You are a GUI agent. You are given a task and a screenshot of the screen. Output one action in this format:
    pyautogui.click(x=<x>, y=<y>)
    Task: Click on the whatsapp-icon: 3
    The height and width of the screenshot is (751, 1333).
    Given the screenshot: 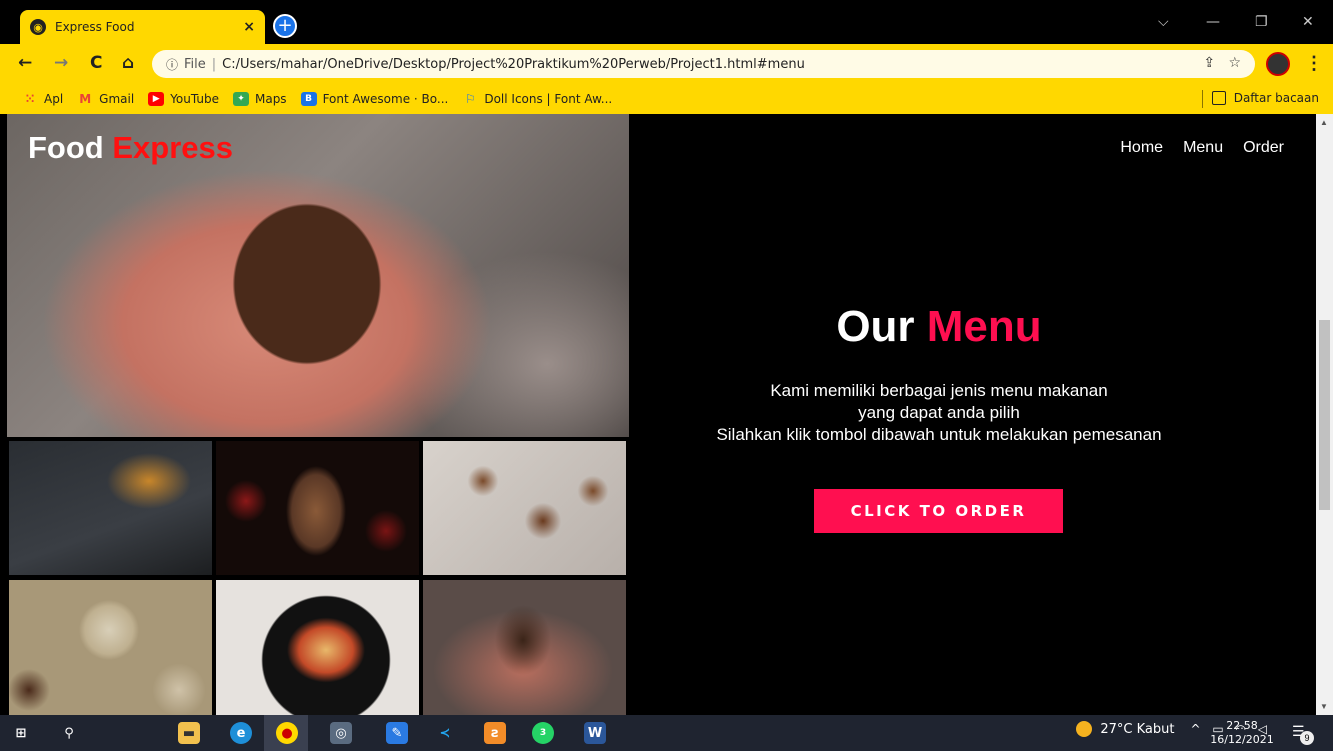 What is the action you would take?
    pyautogui.click(x=543, y=733)
    